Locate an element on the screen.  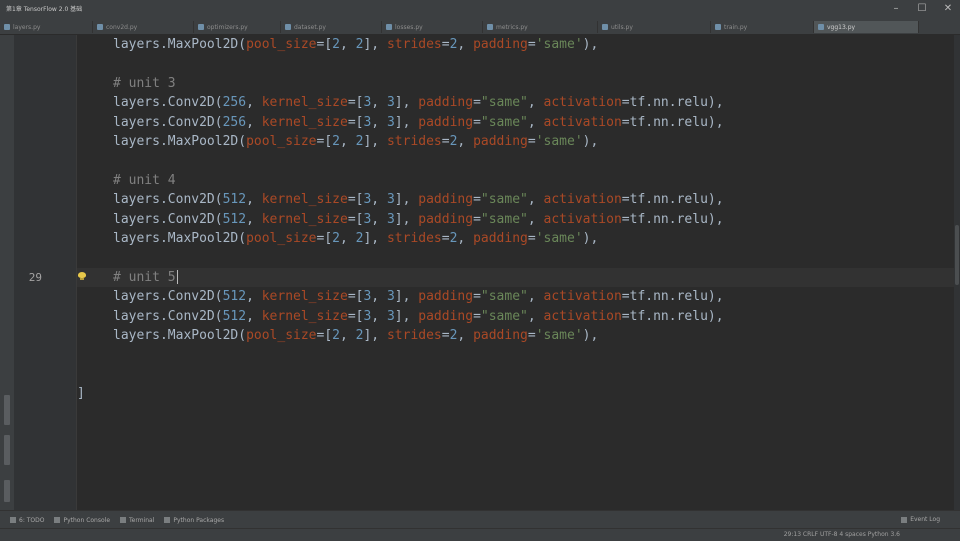
tool-window-label: Python Console is located at coordinates (87, 520).